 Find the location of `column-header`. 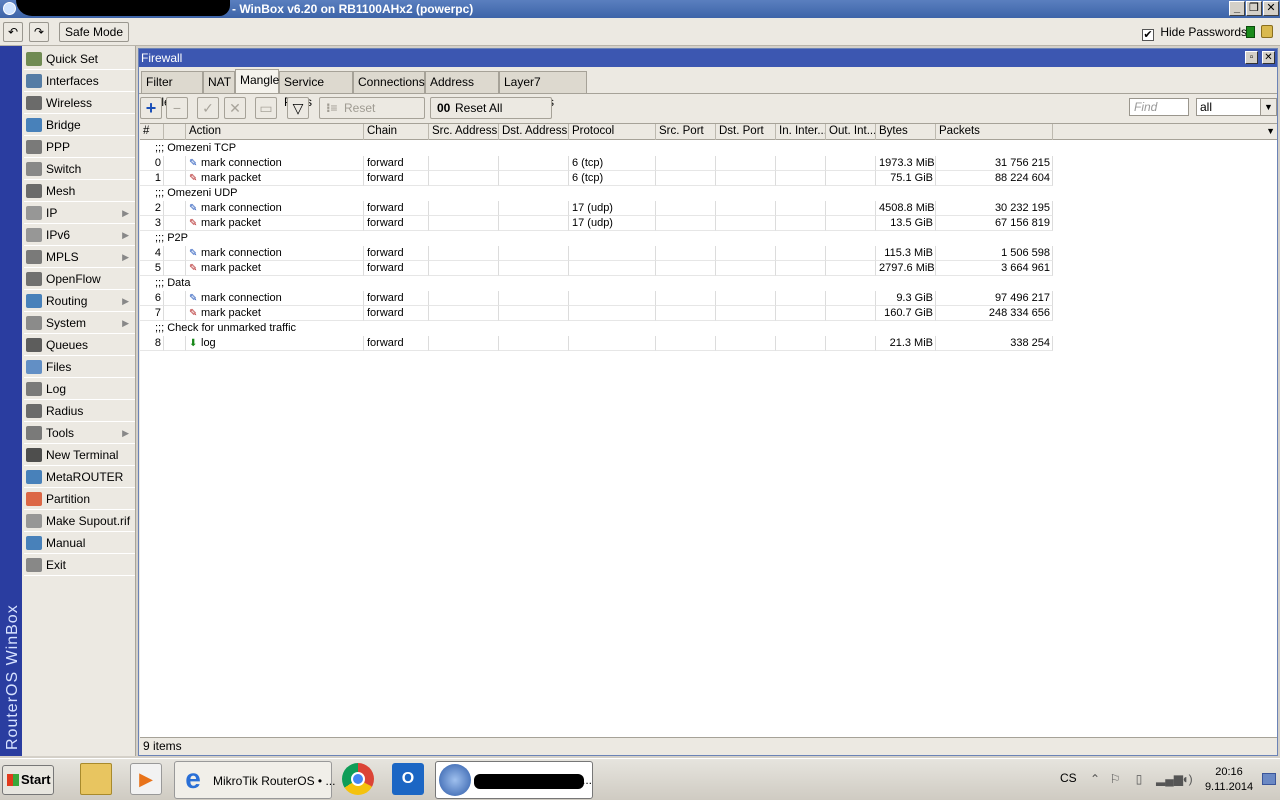

column-header is located at coordinates (175, 132).